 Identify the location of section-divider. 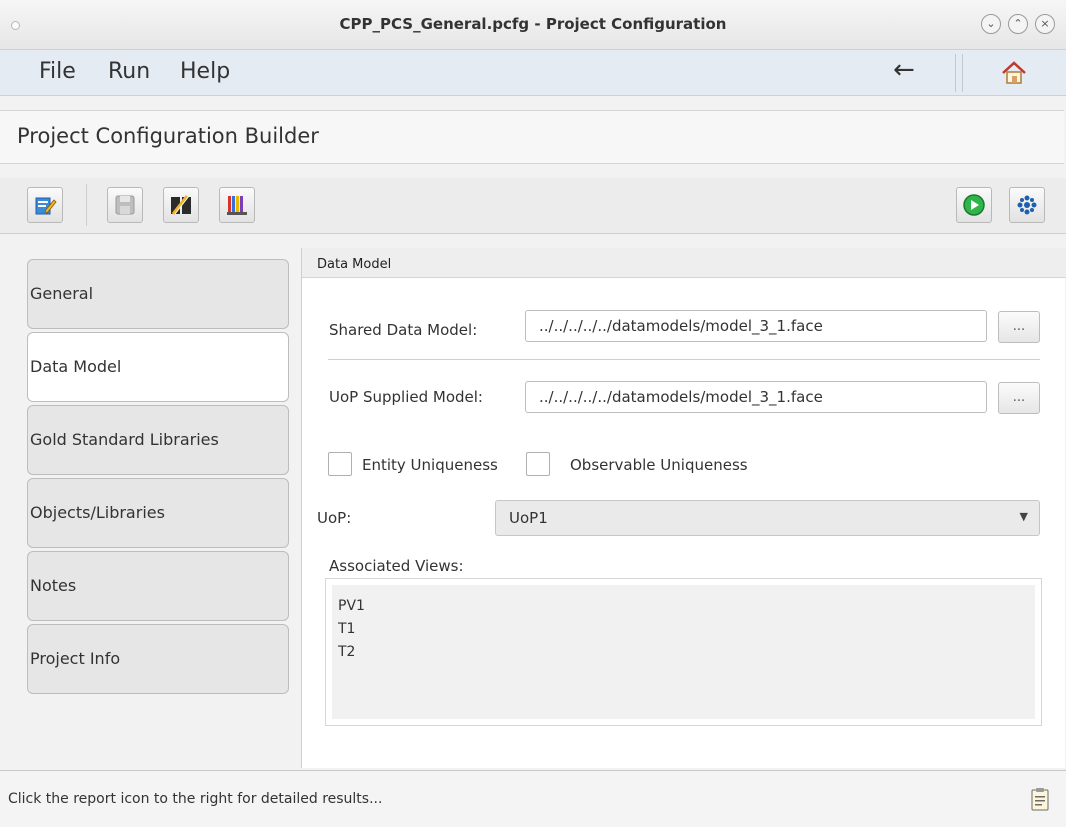
(684, 359).